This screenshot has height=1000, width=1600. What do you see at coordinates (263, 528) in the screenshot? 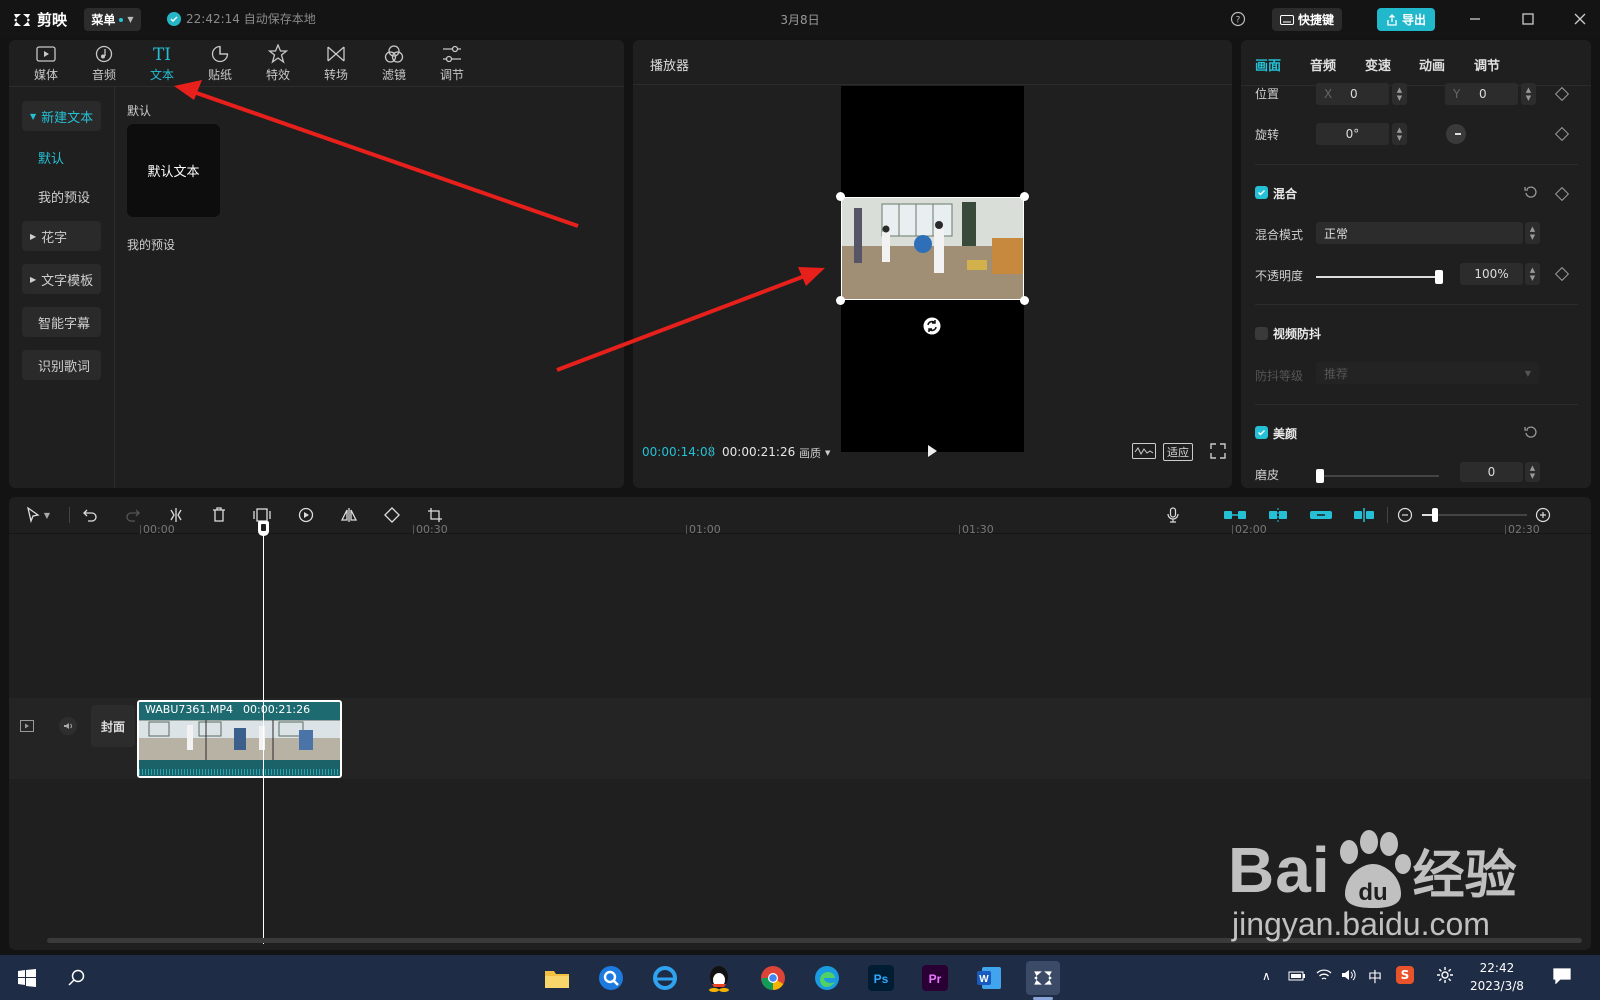
I see `playhead-handle` at bounding box center [263, 528].